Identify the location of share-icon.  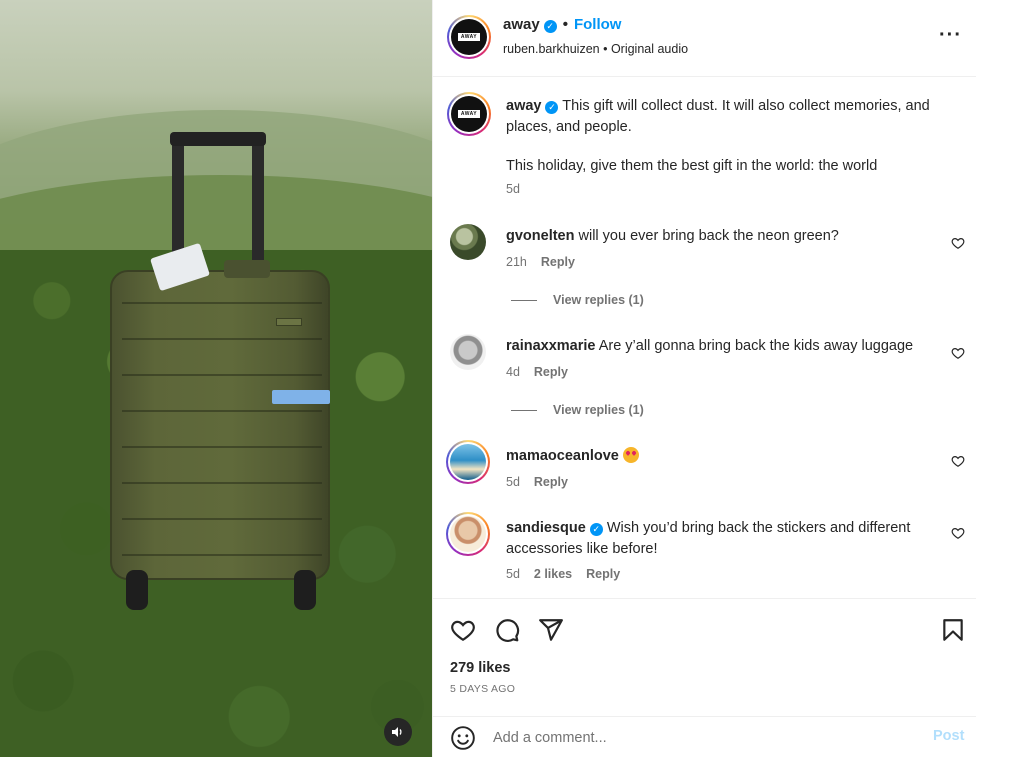
(551, 630).